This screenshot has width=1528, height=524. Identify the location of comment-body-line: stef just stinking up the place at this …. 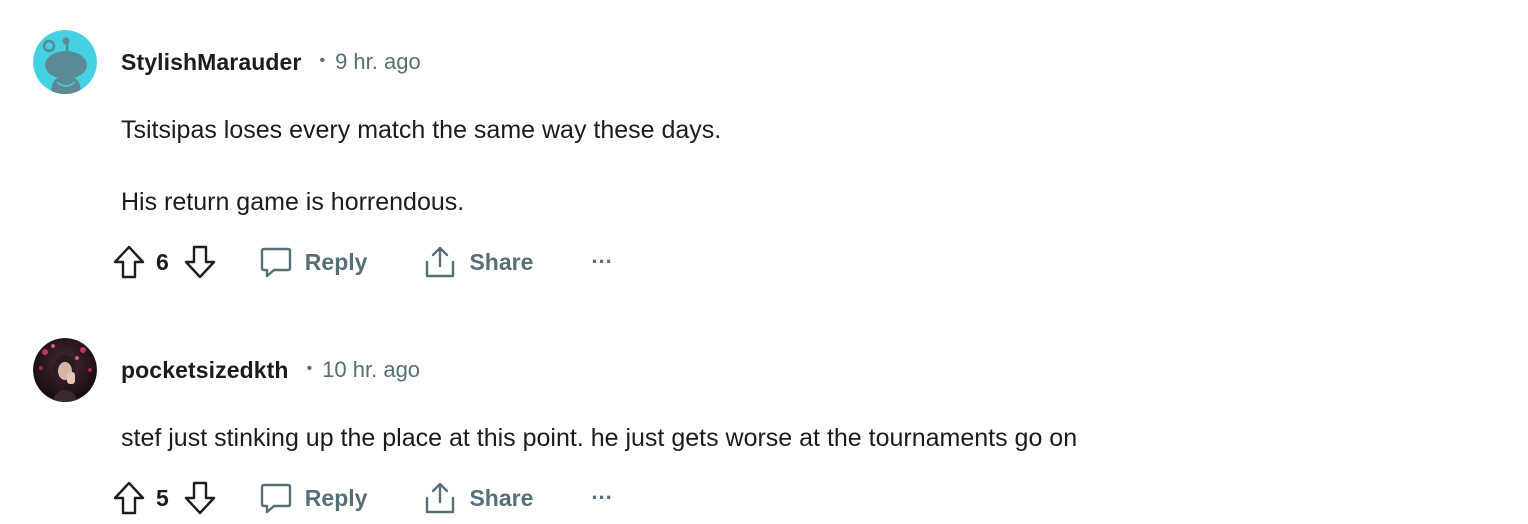
(599, 438).